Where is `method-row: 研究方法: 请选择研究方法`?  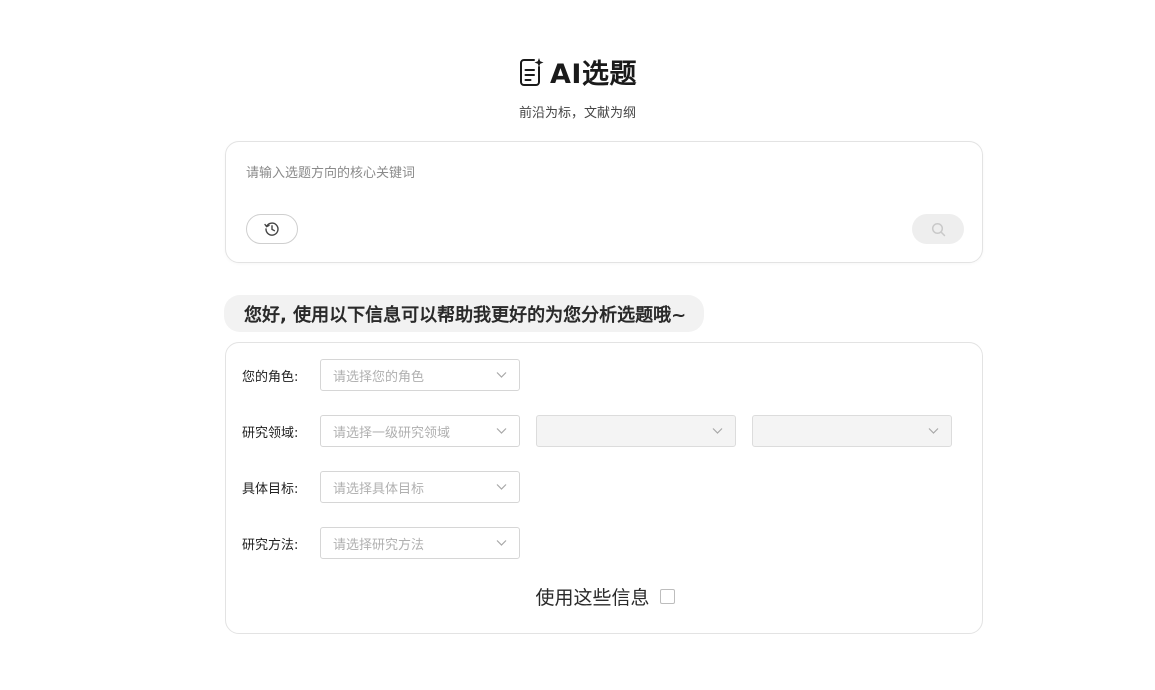
method-row: 研究方法: 请选择研究方法 is located at coordinates (373, 543).